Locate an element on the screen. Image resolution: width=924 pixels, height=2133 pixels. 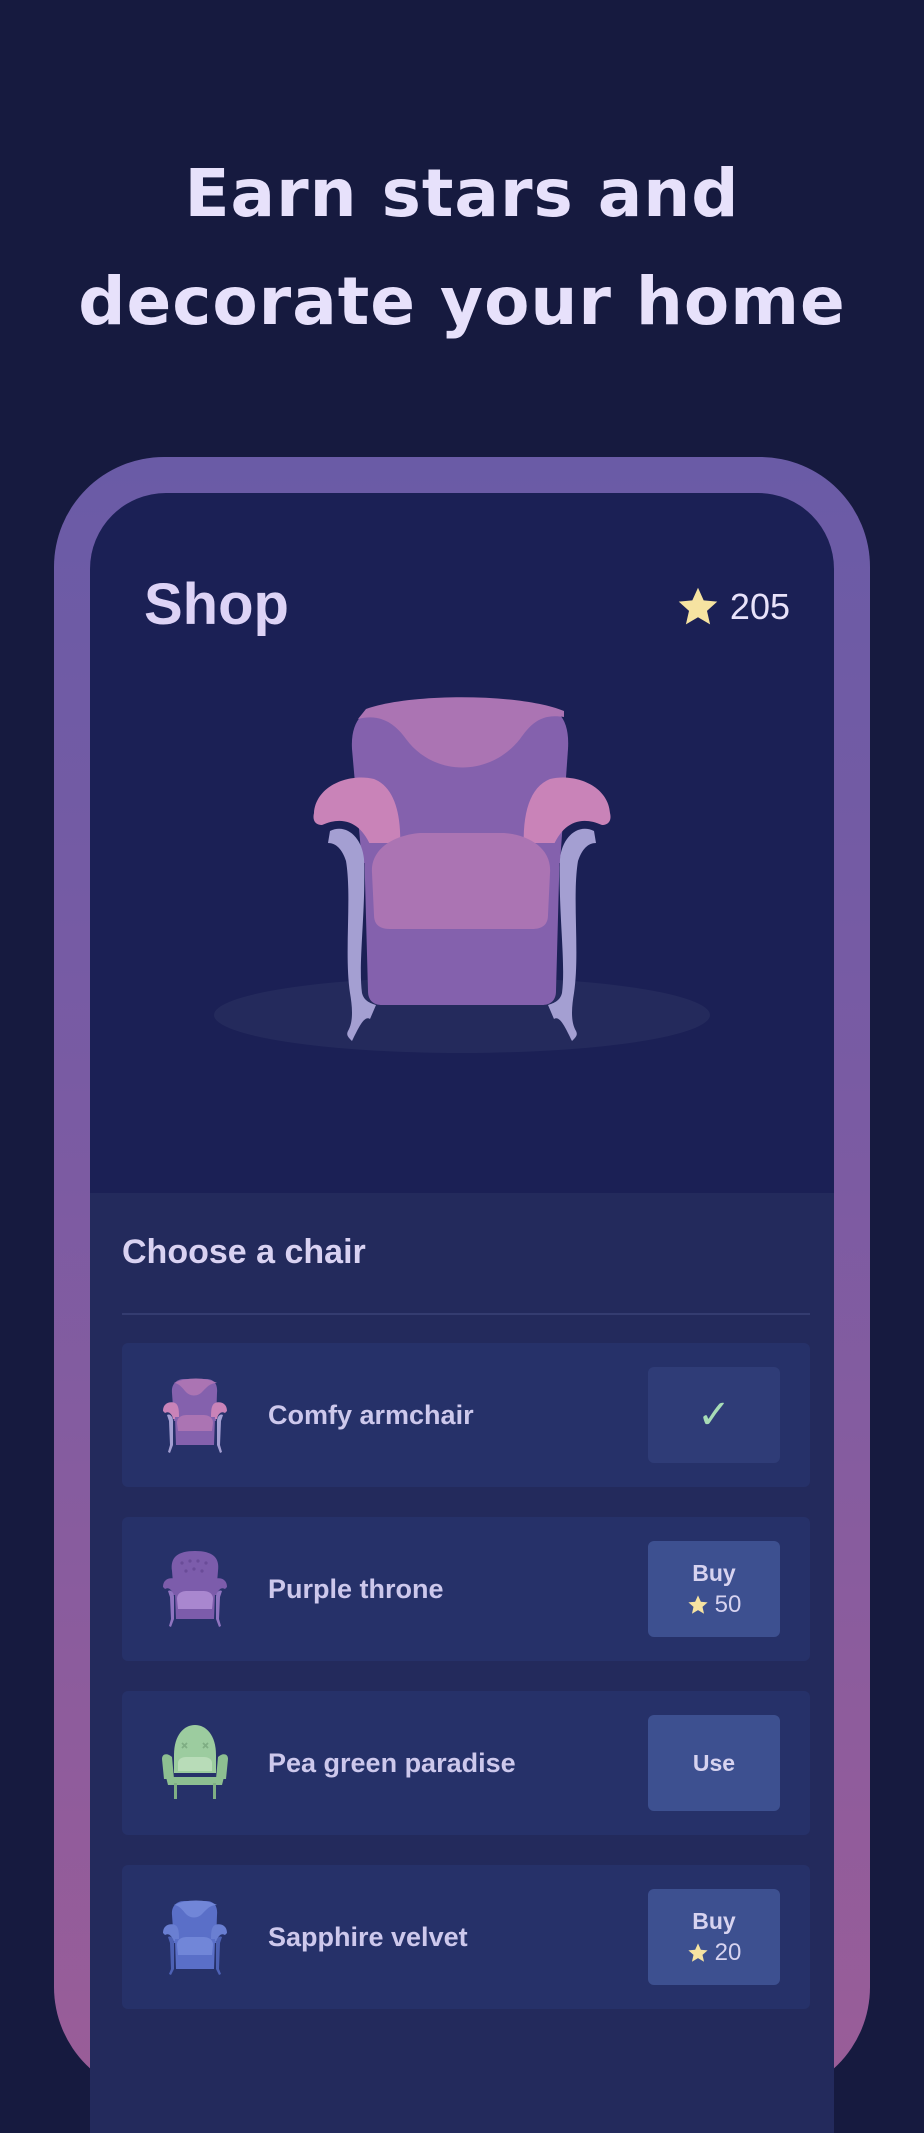
checkmark-icon: ✓ is located at coordinates (714, 1415).